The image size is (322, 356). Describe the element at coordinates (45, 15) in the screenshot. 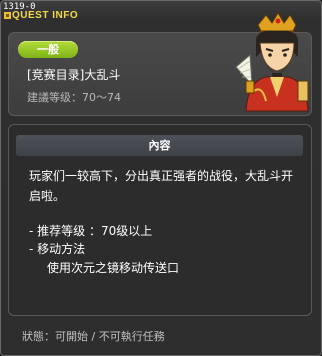

I see `window-title: QUEST INFO` at that location.